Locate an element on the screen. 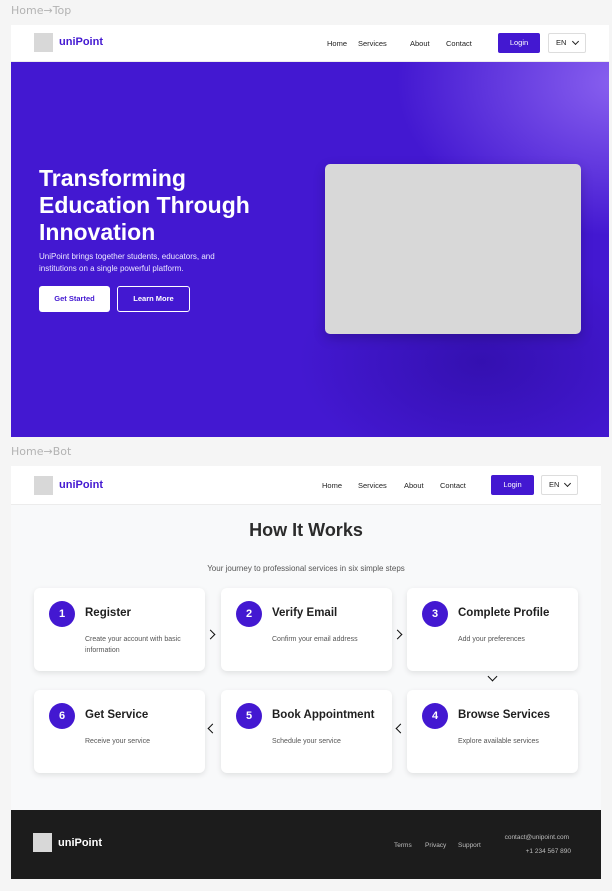 This screenshot has height=891, width=612. frame-label-bot: Home→Bot is located at coordinates (41, 451).